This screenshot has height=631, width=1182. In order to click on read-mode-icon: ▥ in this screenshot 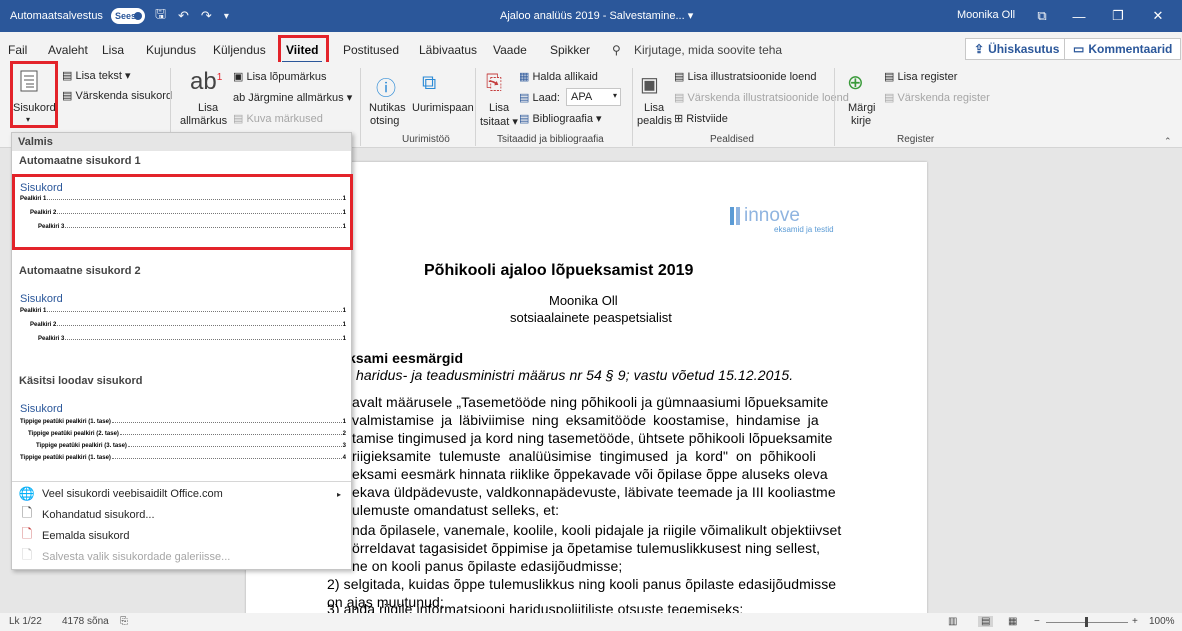, I will do `click(952, 621)`.